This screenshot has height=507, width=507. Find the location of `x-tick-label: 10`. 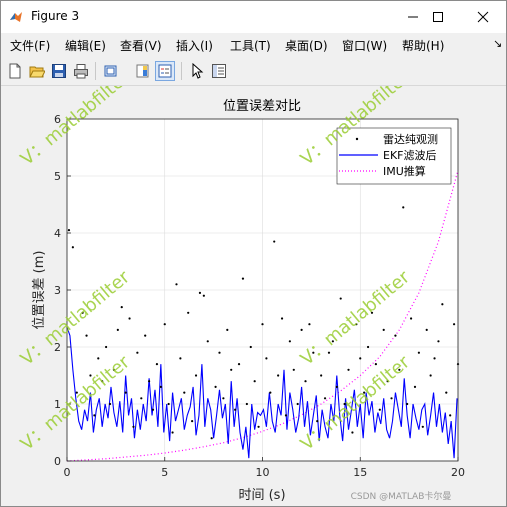

x-tick-label: 10 is located at coordinates (263, 472).